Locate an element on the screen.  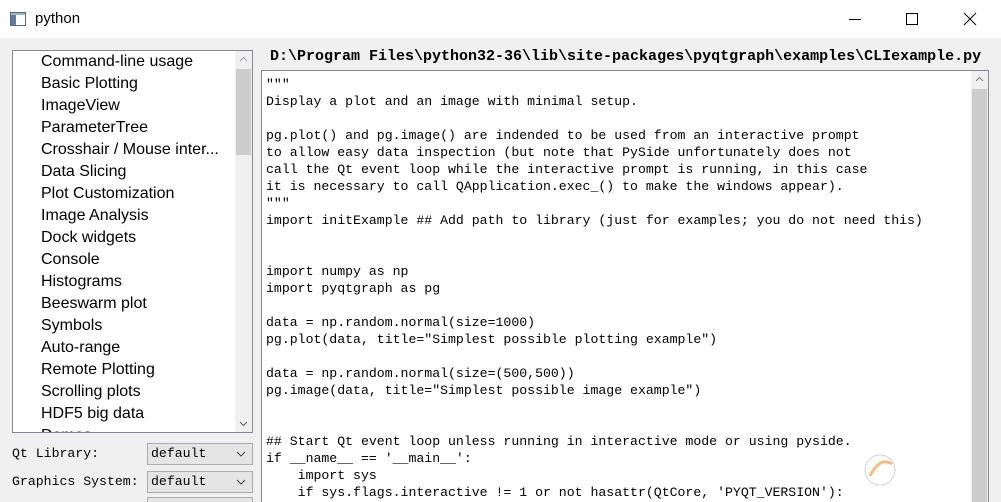
graphics-system-value: default is located at coordinates (179, 481).